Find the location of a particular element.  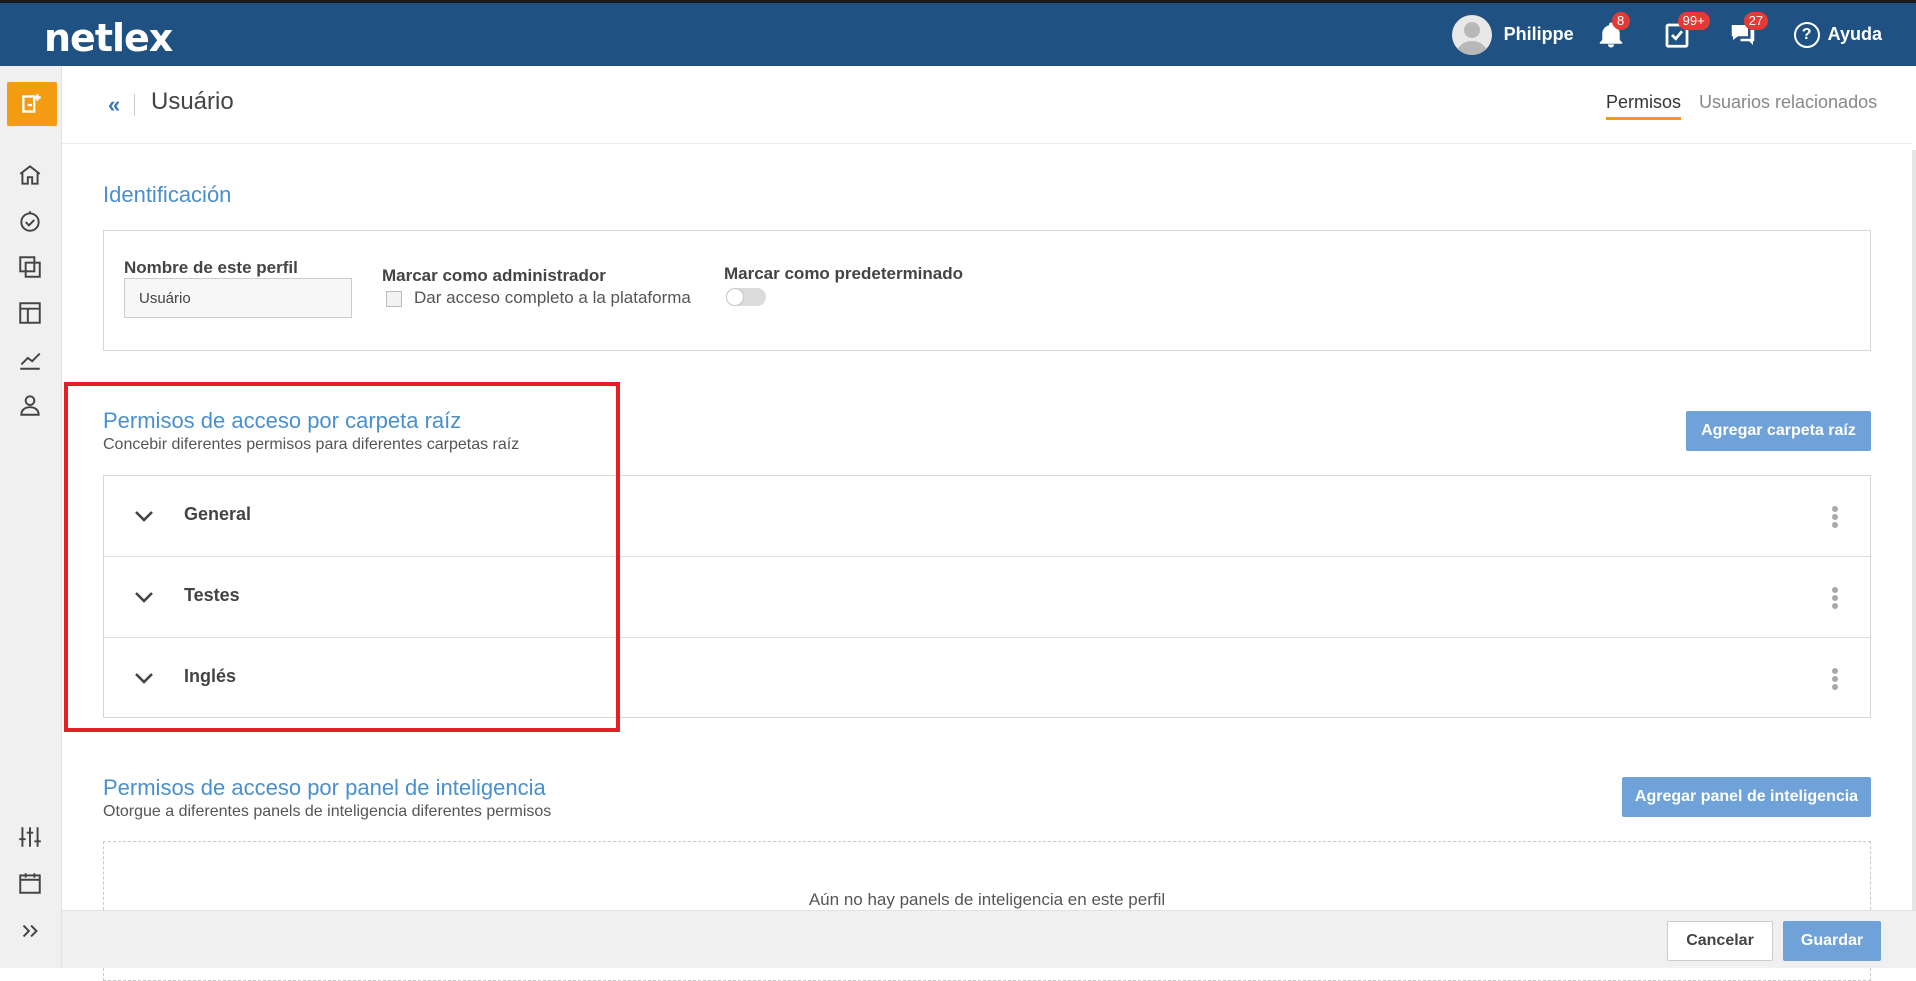

home-icon is located at coordinates (30, 175).